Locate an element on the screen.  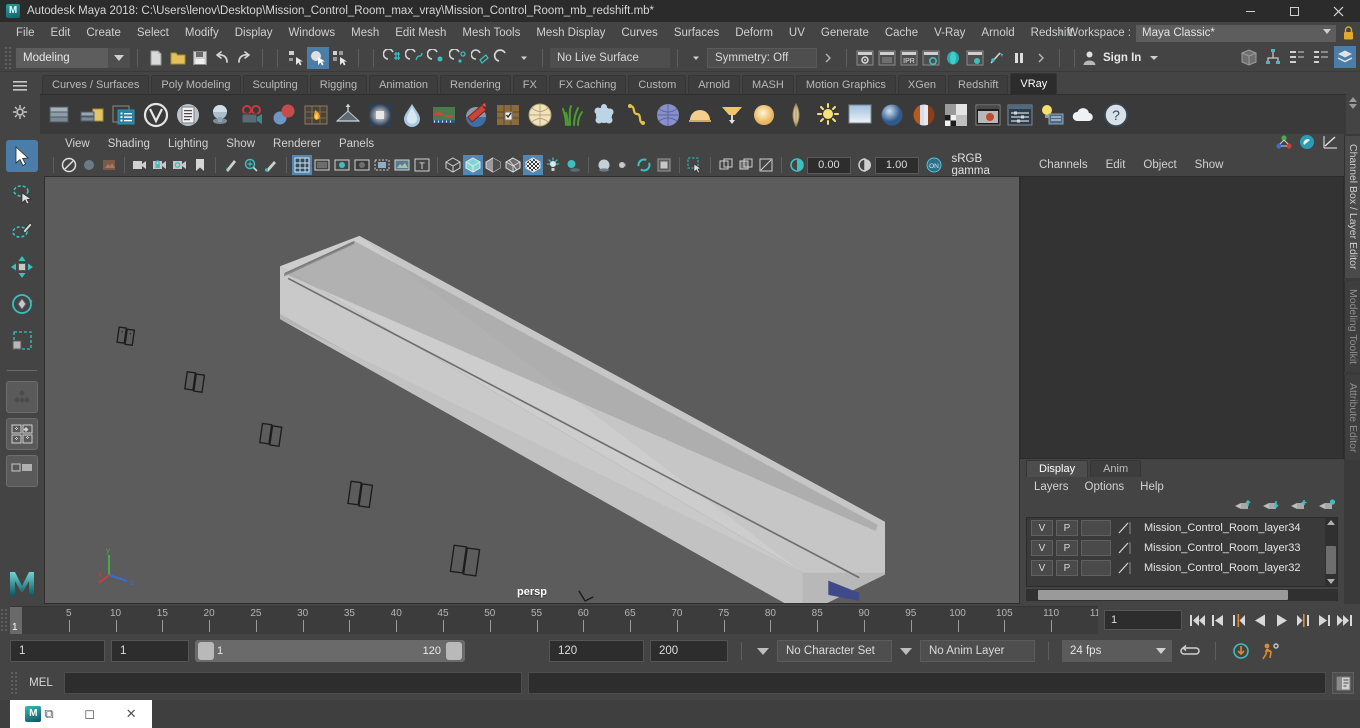
select-by-component-type-icon is located at coordinates (340, 58).